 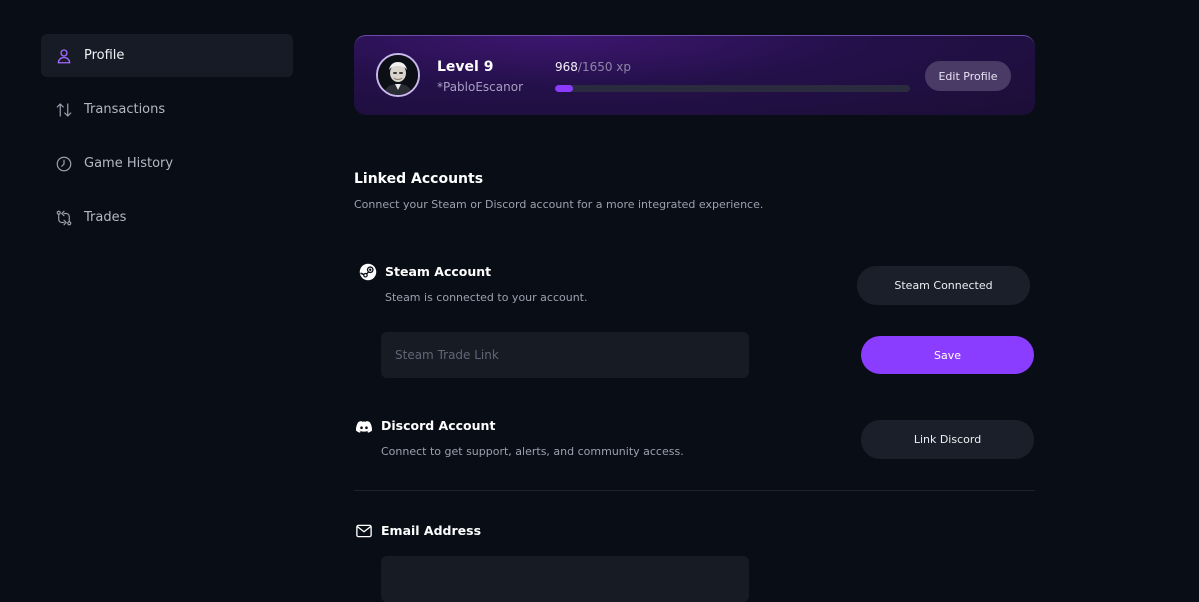 I want to click on steam-trade-link-input, so click(x=565, y=355).